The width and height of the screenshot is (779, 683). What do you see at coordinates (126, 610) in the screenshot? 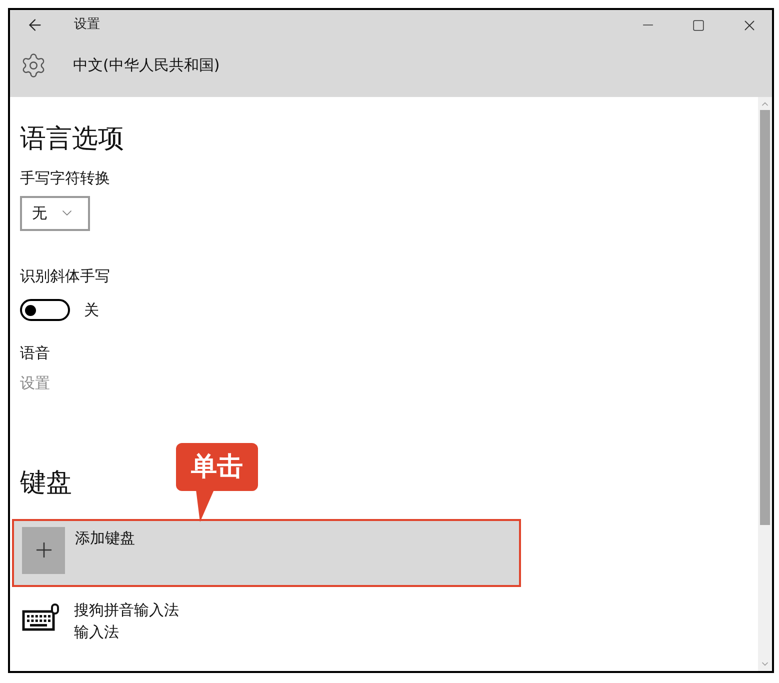
I see `keyboard-name: 搜狗拼音输入法` at bounding box center [126, 610].